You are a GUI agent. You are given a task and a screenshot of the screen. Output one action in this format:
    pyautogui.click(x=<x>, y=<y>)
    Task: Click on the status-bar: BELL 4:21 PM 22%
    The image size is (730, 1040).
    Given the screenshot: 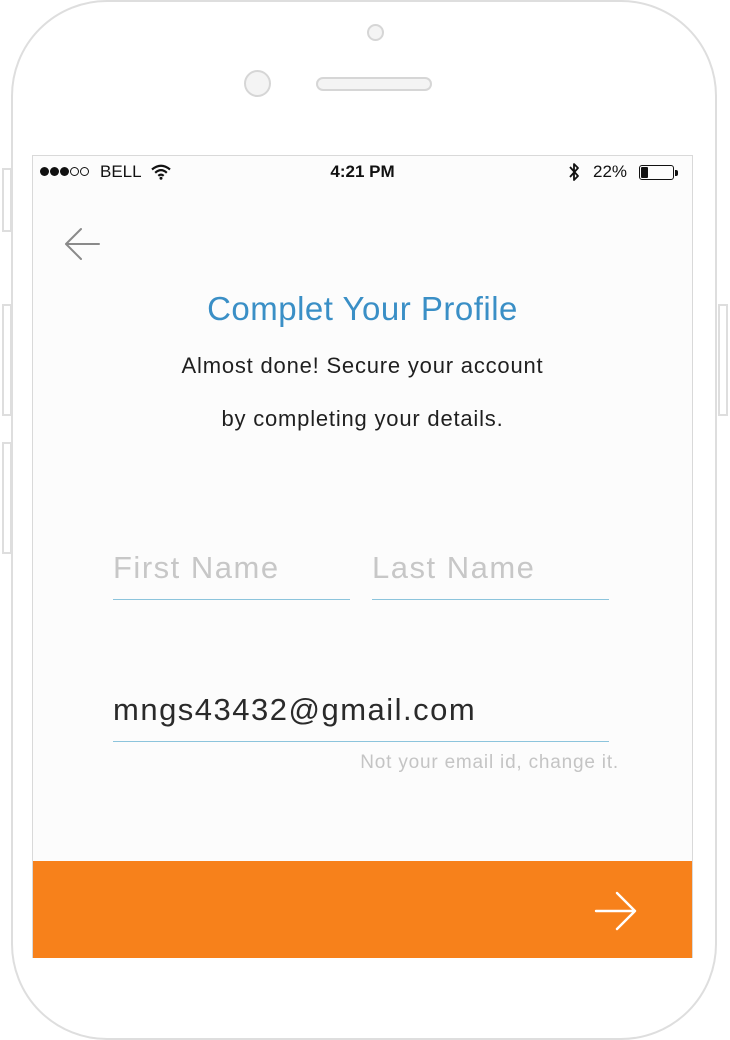 What is the action you would take?
    pyautogui.click(x=362, y=173)
    